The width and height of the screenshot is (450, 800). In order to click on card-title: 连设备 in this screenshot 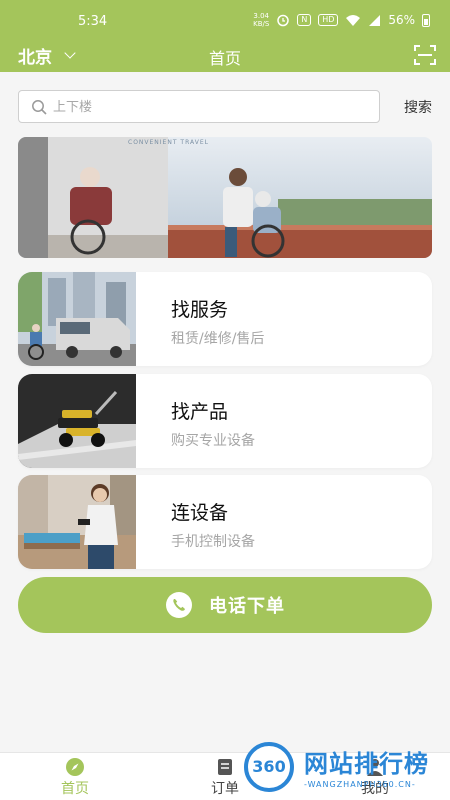, I will do `click(200, 513)`.